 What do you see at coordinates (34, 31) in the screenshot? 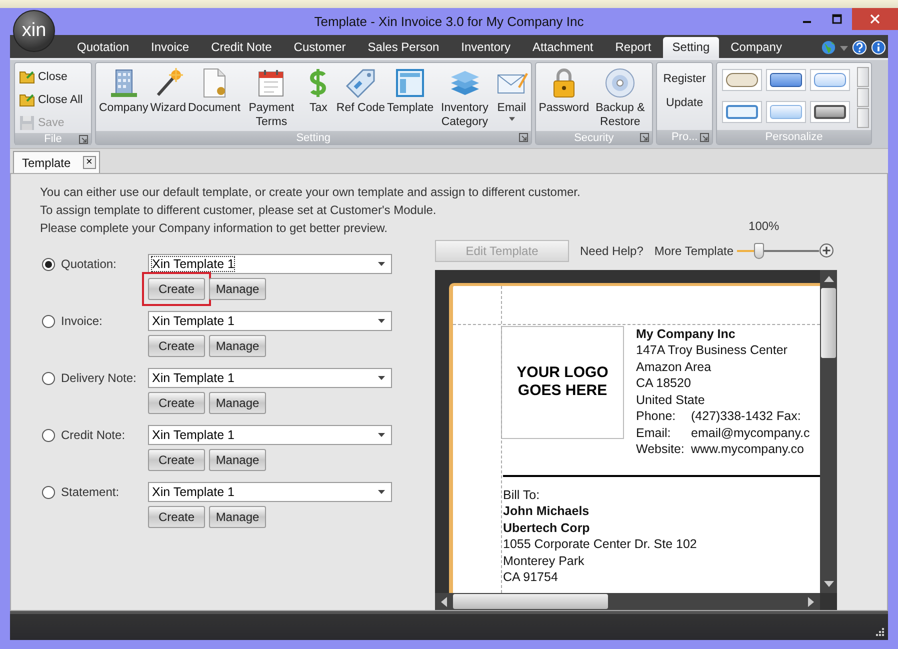
I see `app-logo: xin` at bounding box center [34, 31].